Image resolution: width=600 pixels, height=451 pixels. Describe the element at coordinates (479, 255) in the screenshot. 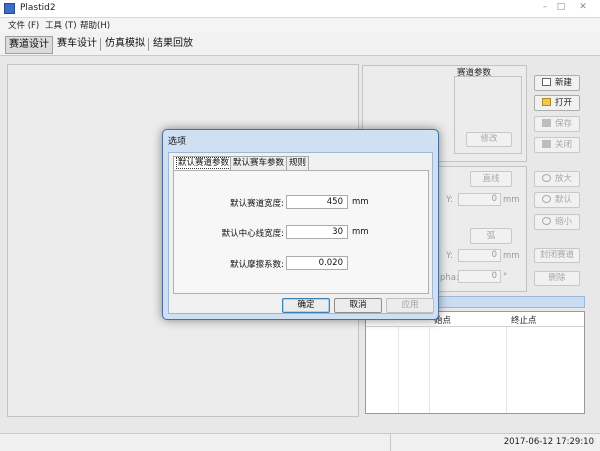

I see `y2-field: 0` at that location.